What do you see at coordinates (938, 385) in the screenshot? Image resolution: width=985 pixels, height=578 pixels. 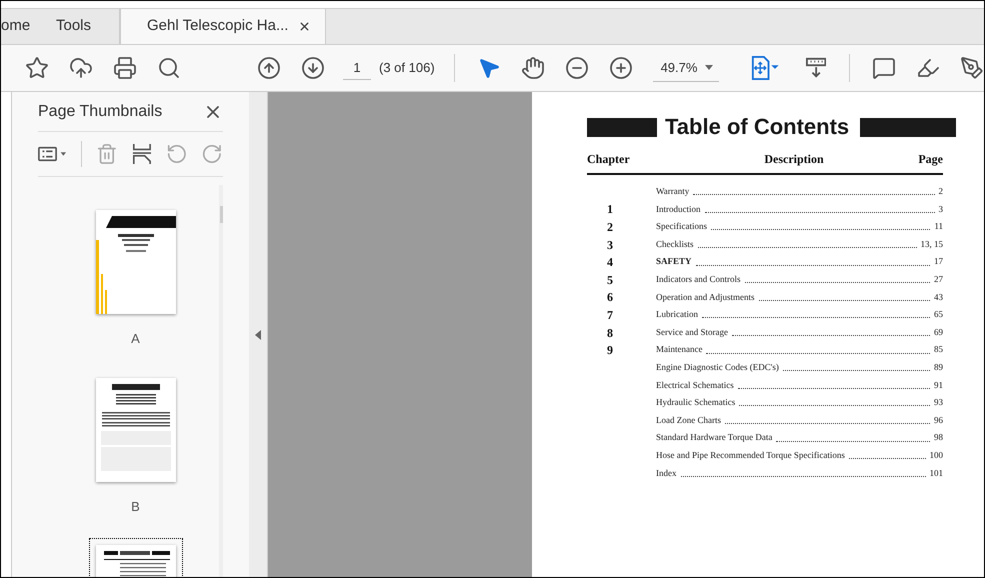 I see `page-number: 91` at bounding box center [938, 385].